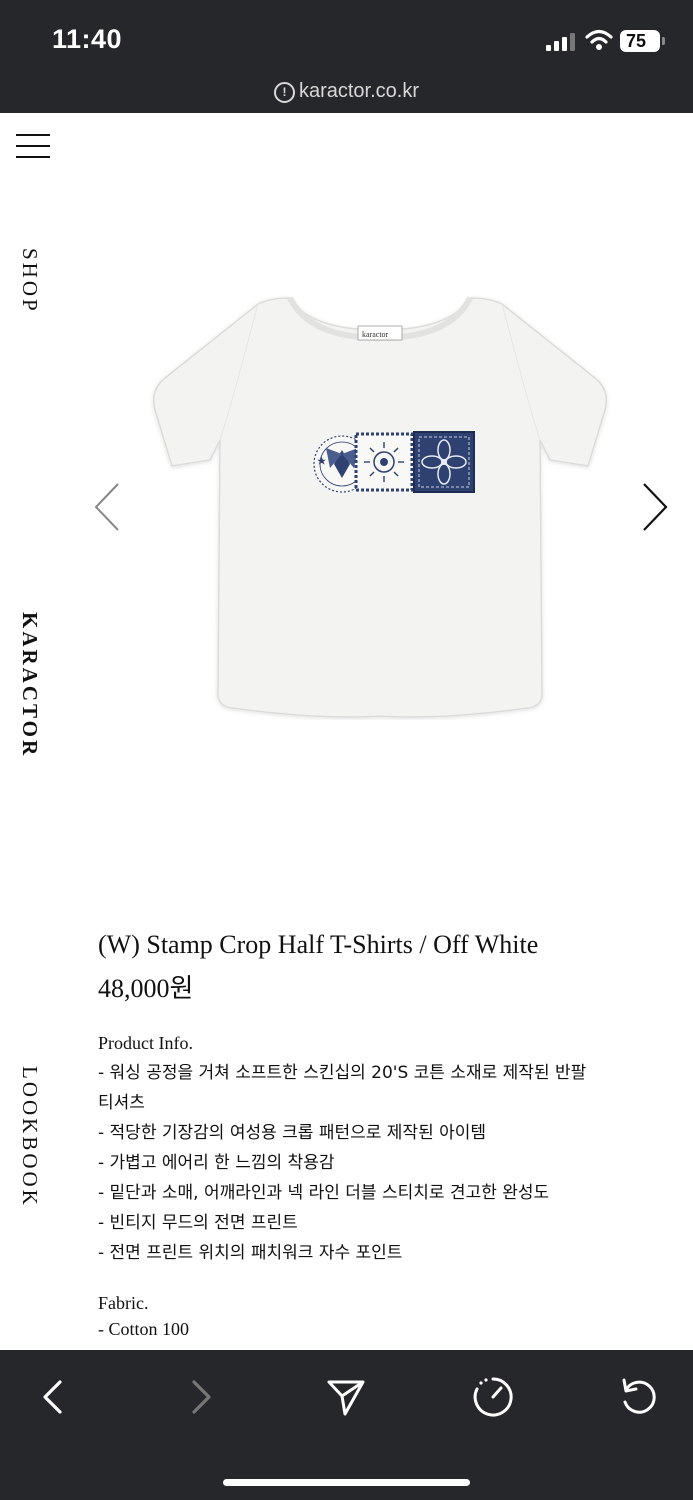 This screenshot has width=693, height=1500. Describe the element at coordinates (346, 1425) in the screenshot. I see `browser-toolbar` at that location.